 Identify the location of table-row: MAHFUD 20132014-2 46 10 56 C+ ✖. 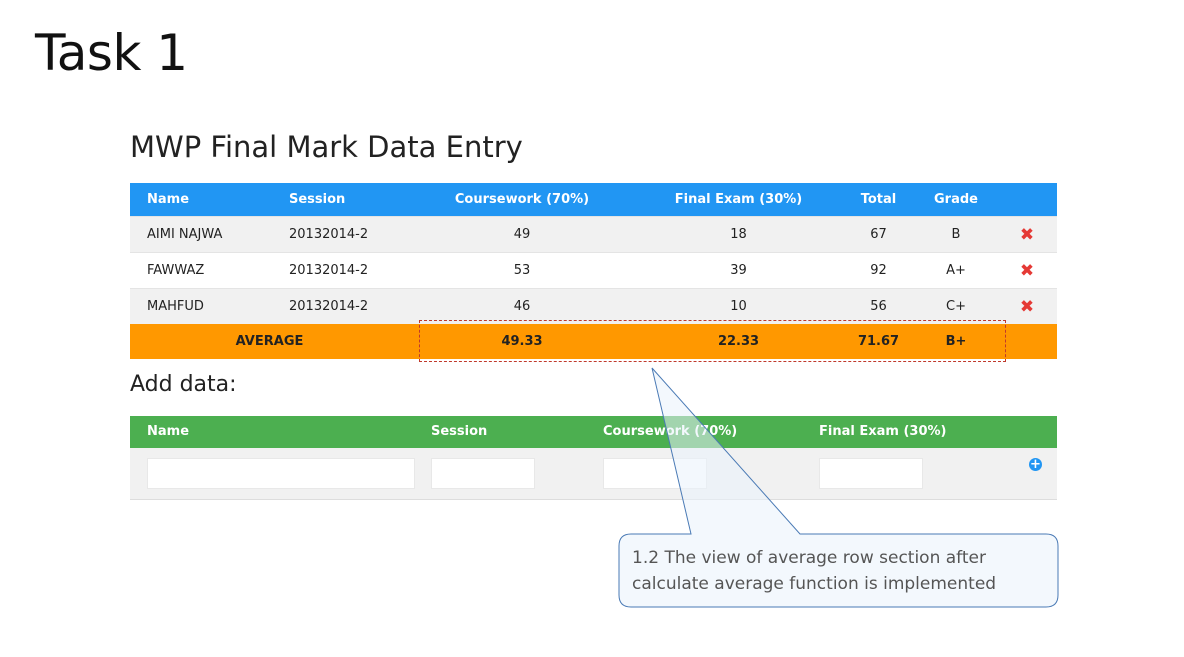
(593, 306).